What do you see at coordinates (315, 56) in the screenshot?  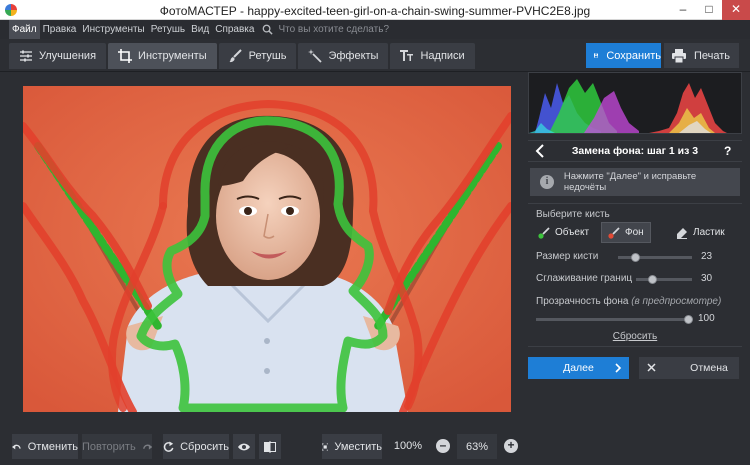 I see `magic-wand-icon` at bounding box center [315, 56].